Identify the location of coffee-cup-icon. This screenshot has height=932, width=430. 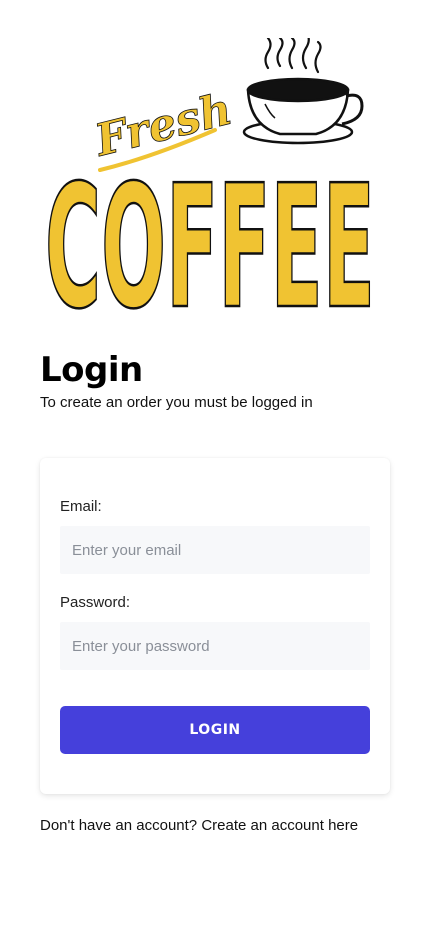
(303, 111).